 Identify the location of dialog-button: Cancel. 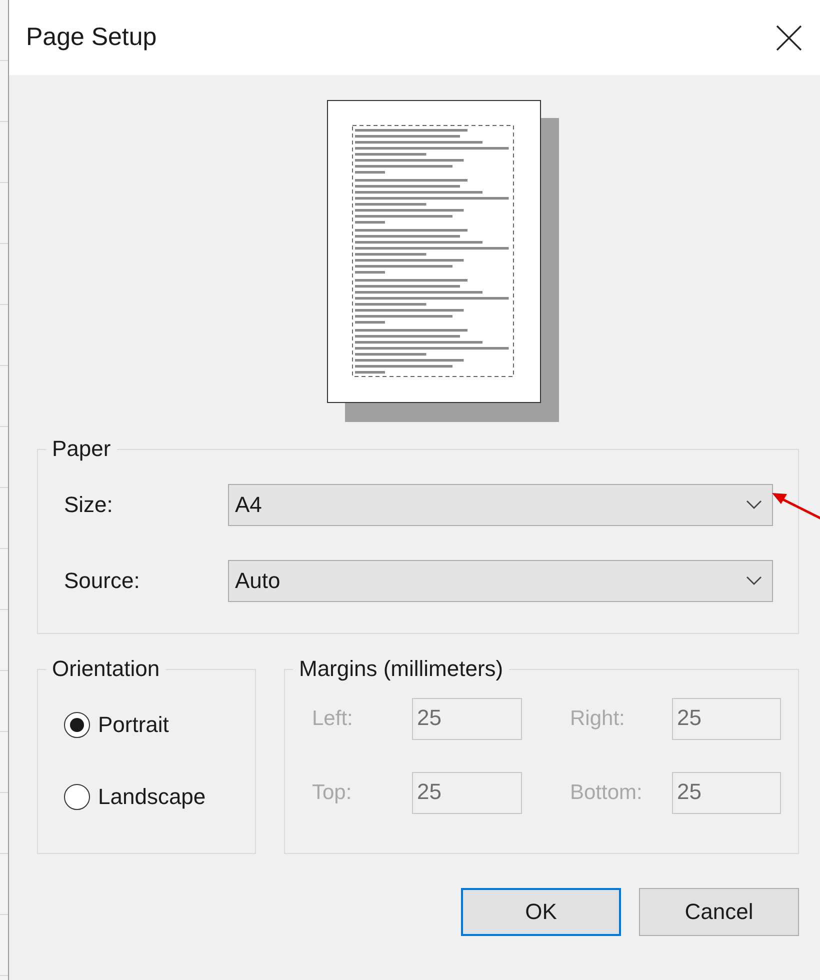
(719, 912).